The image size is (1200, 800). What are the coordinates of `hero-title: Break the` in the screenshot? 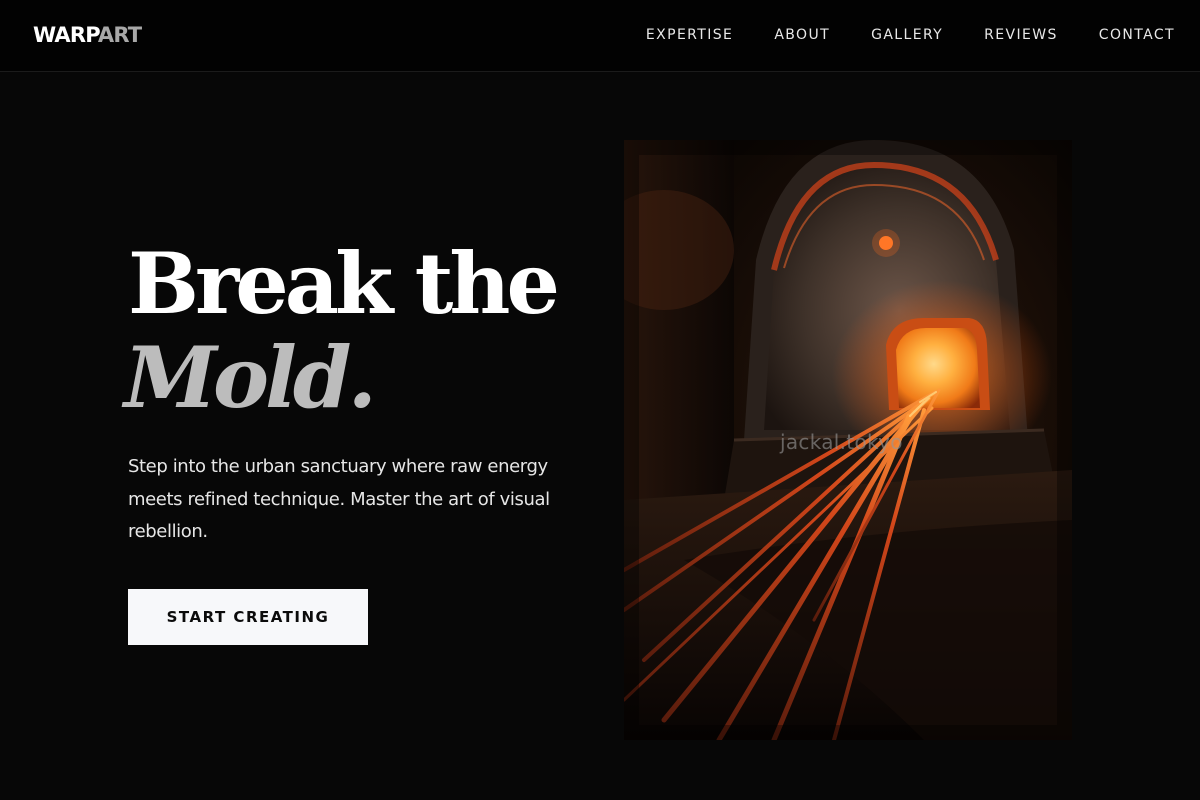 It's located at (344, 283).